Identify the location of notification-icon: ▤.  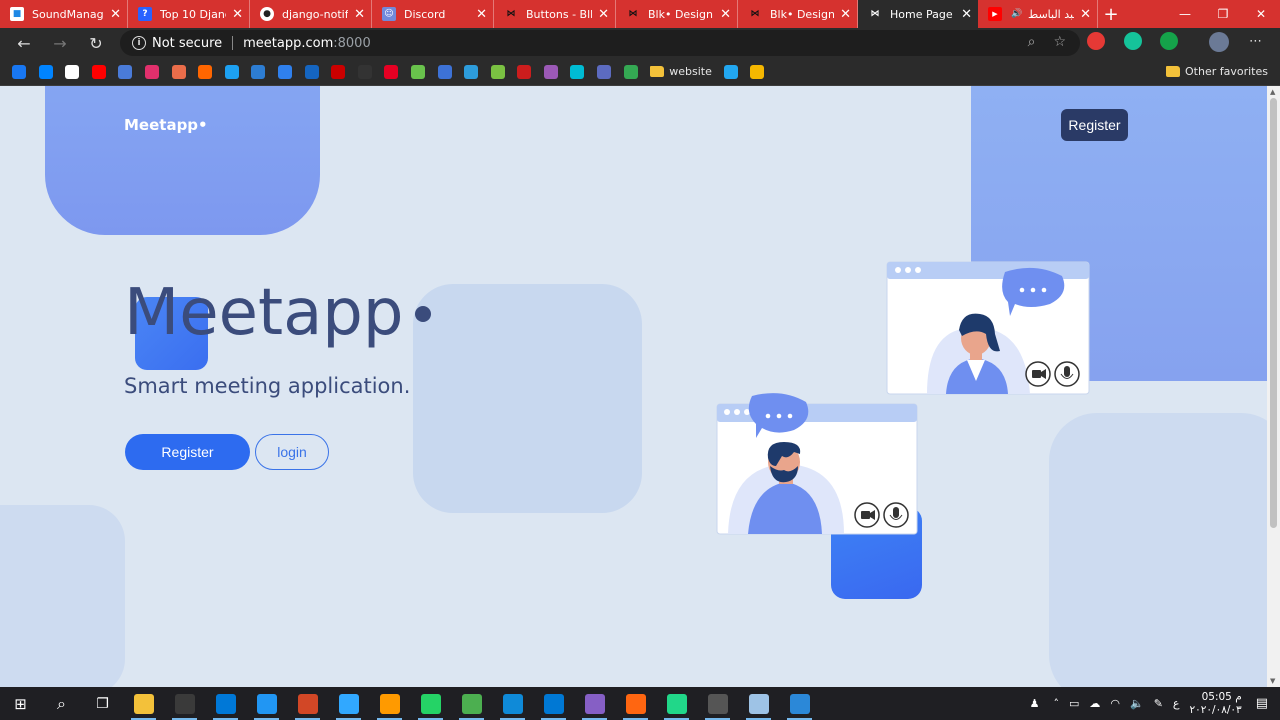
(1262, 703).